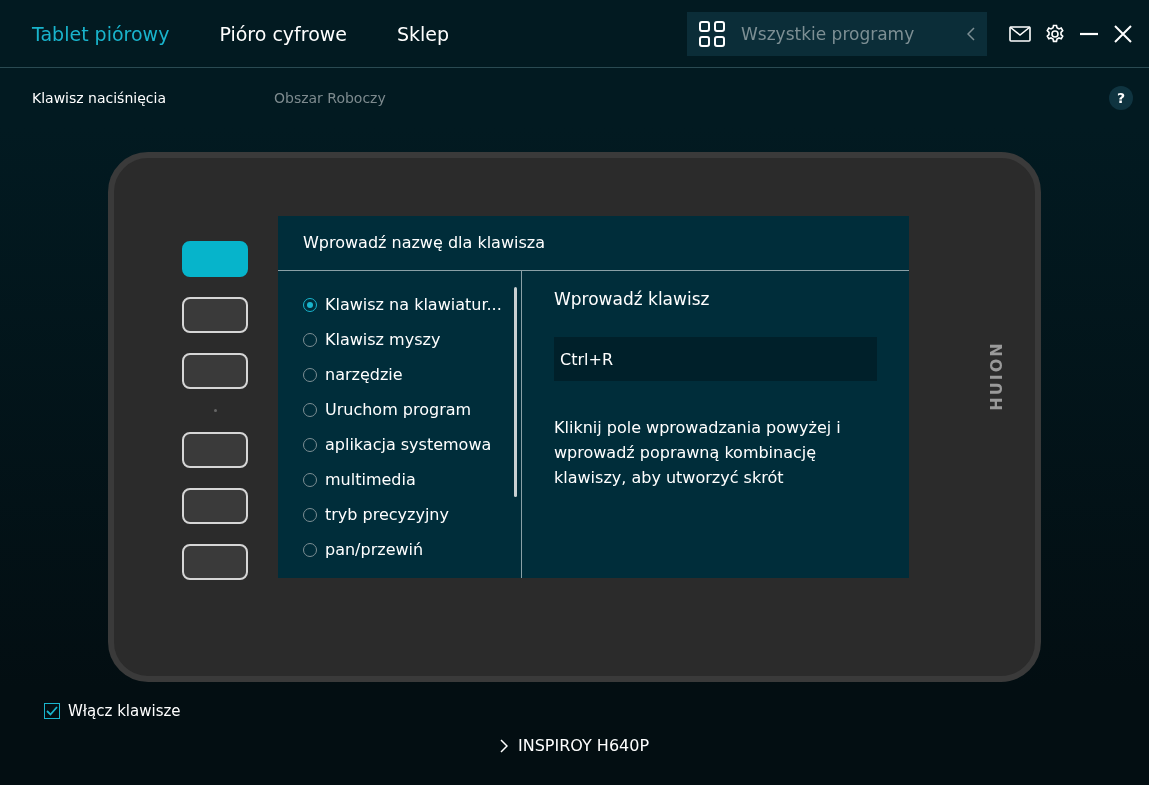 The height and width of the screenshot is (785, 1149). What do you see at coordinates (423, 33) in the screenshot?
I see `nav-tab: Sklep` at bounding box center [423, 33].